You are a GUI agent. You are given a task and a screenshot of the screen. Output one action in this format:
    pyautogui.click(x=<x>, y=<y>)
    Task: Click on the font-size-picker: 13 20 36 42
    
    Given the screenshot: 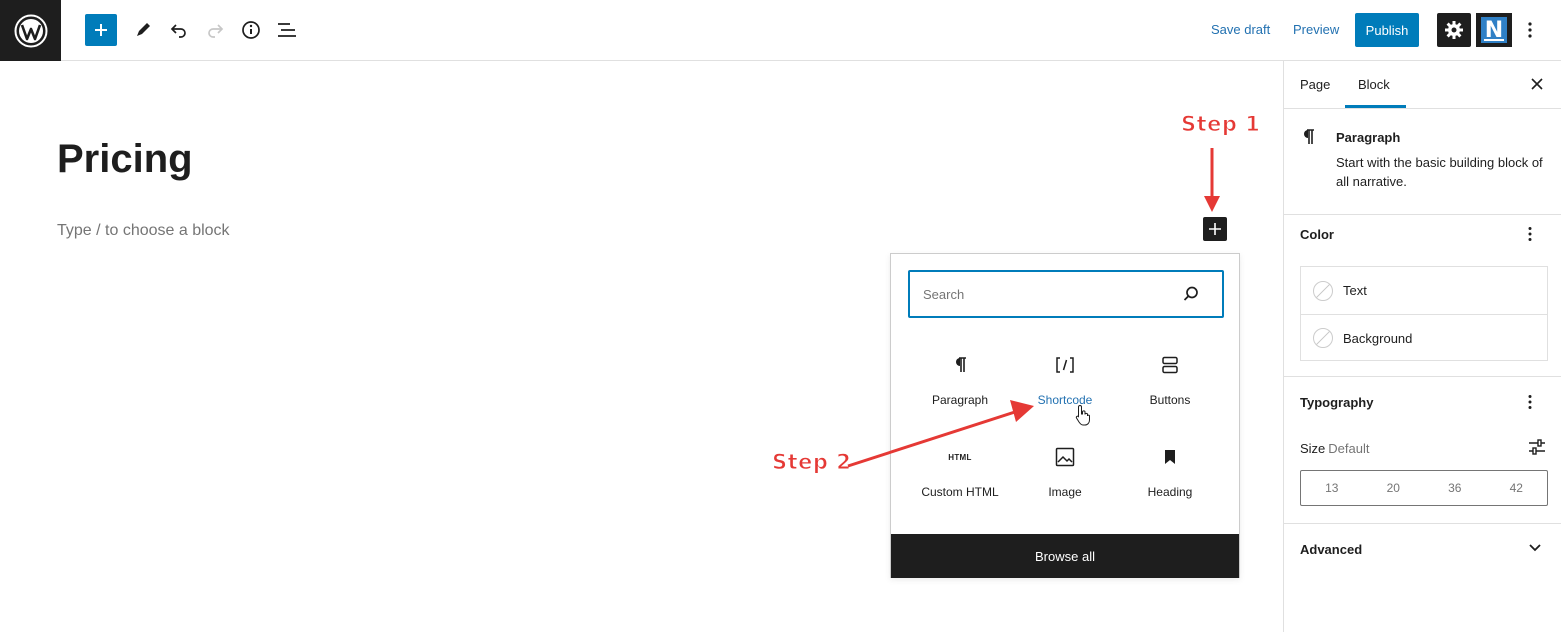 What is the action you would take?
    pyautogui.click(x=1424, y=488)
    